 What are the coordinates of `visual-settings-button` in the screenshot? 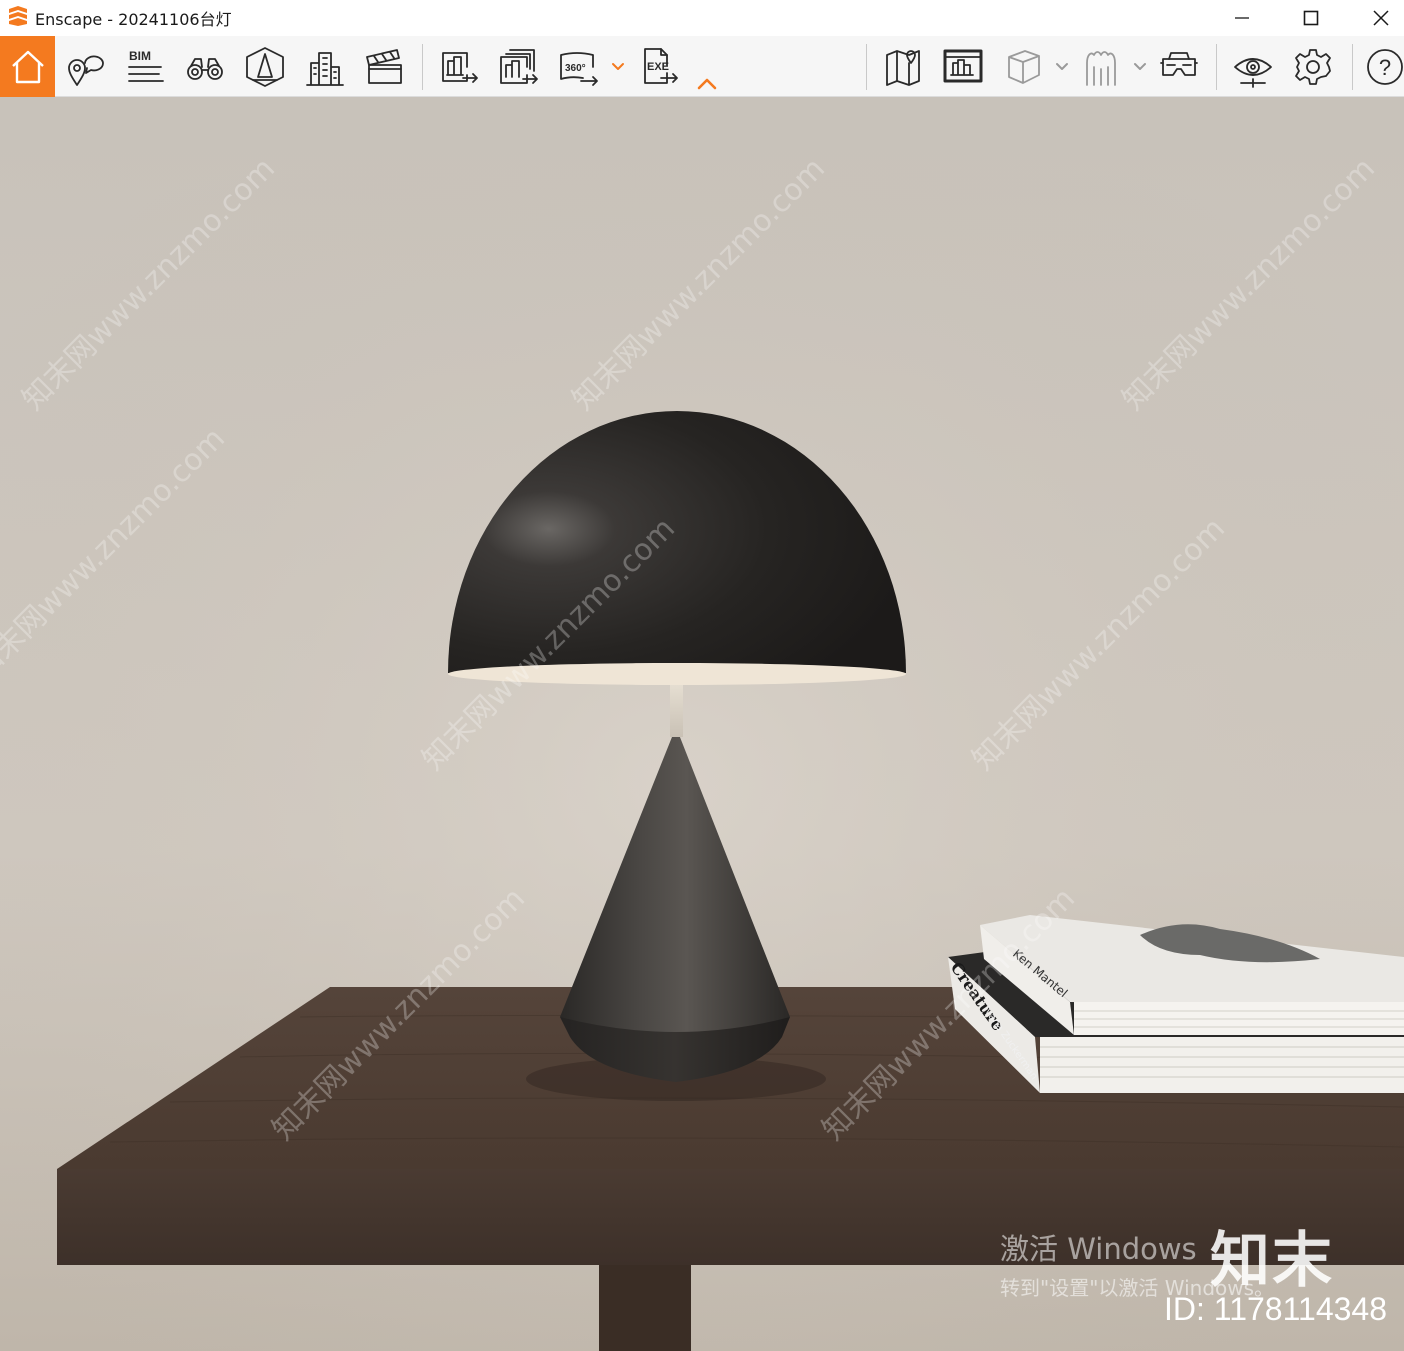 It's located at (1253, 67).